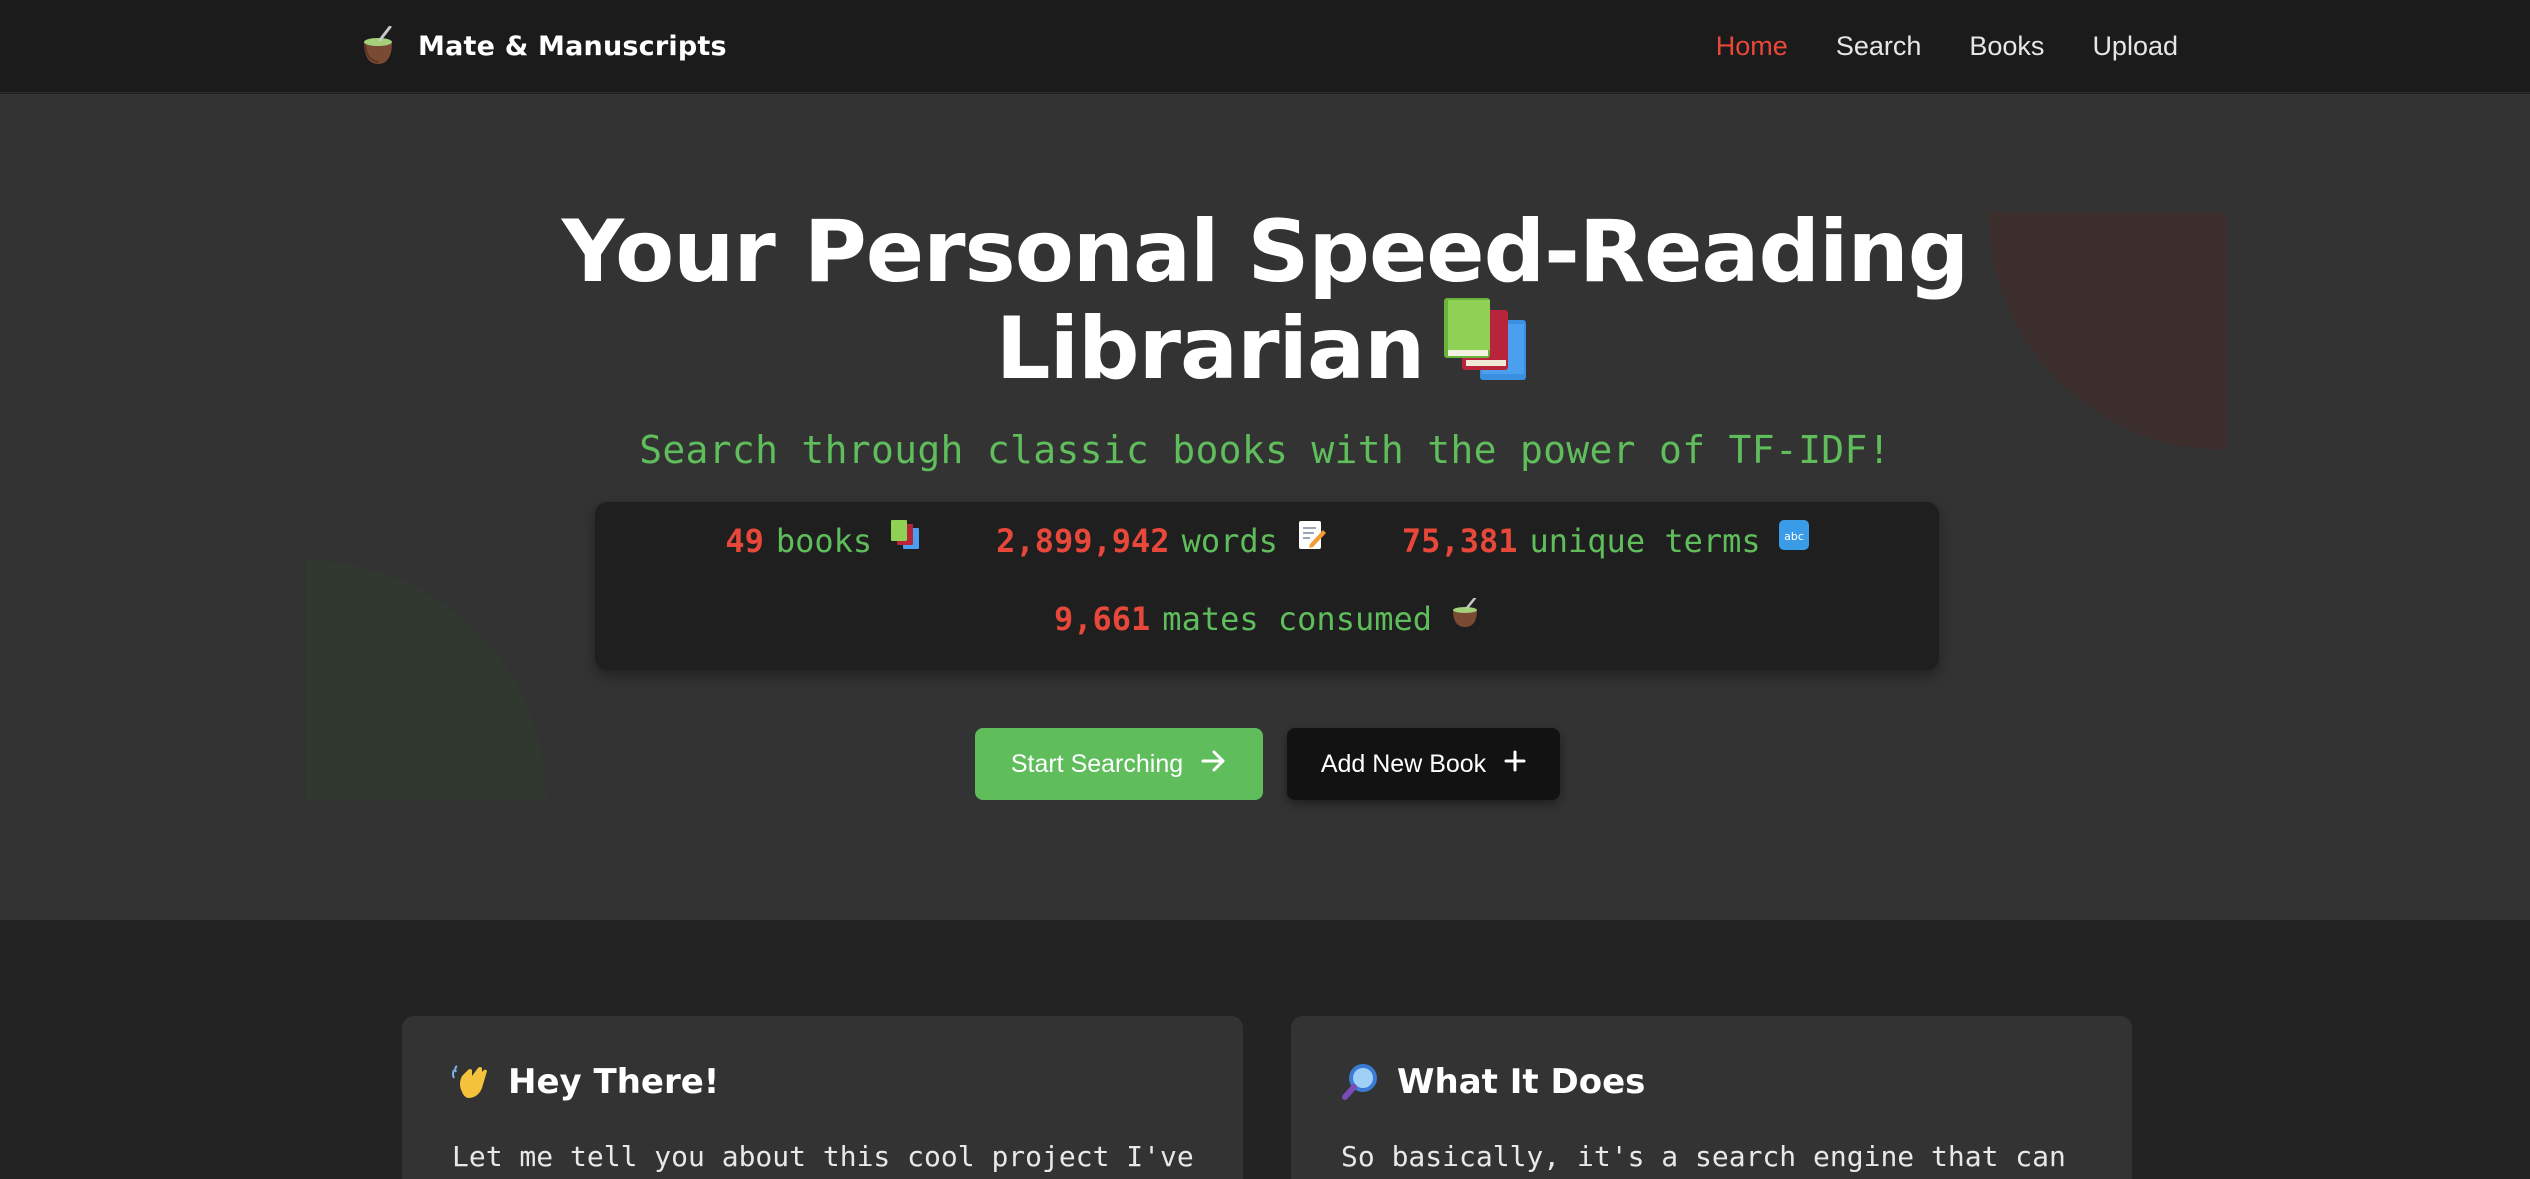 The height and width of the screenshot is (1179, 2530). Describe the element at coordinates (1515, 764) in the screenshot. I see `plus-icon` at that location.